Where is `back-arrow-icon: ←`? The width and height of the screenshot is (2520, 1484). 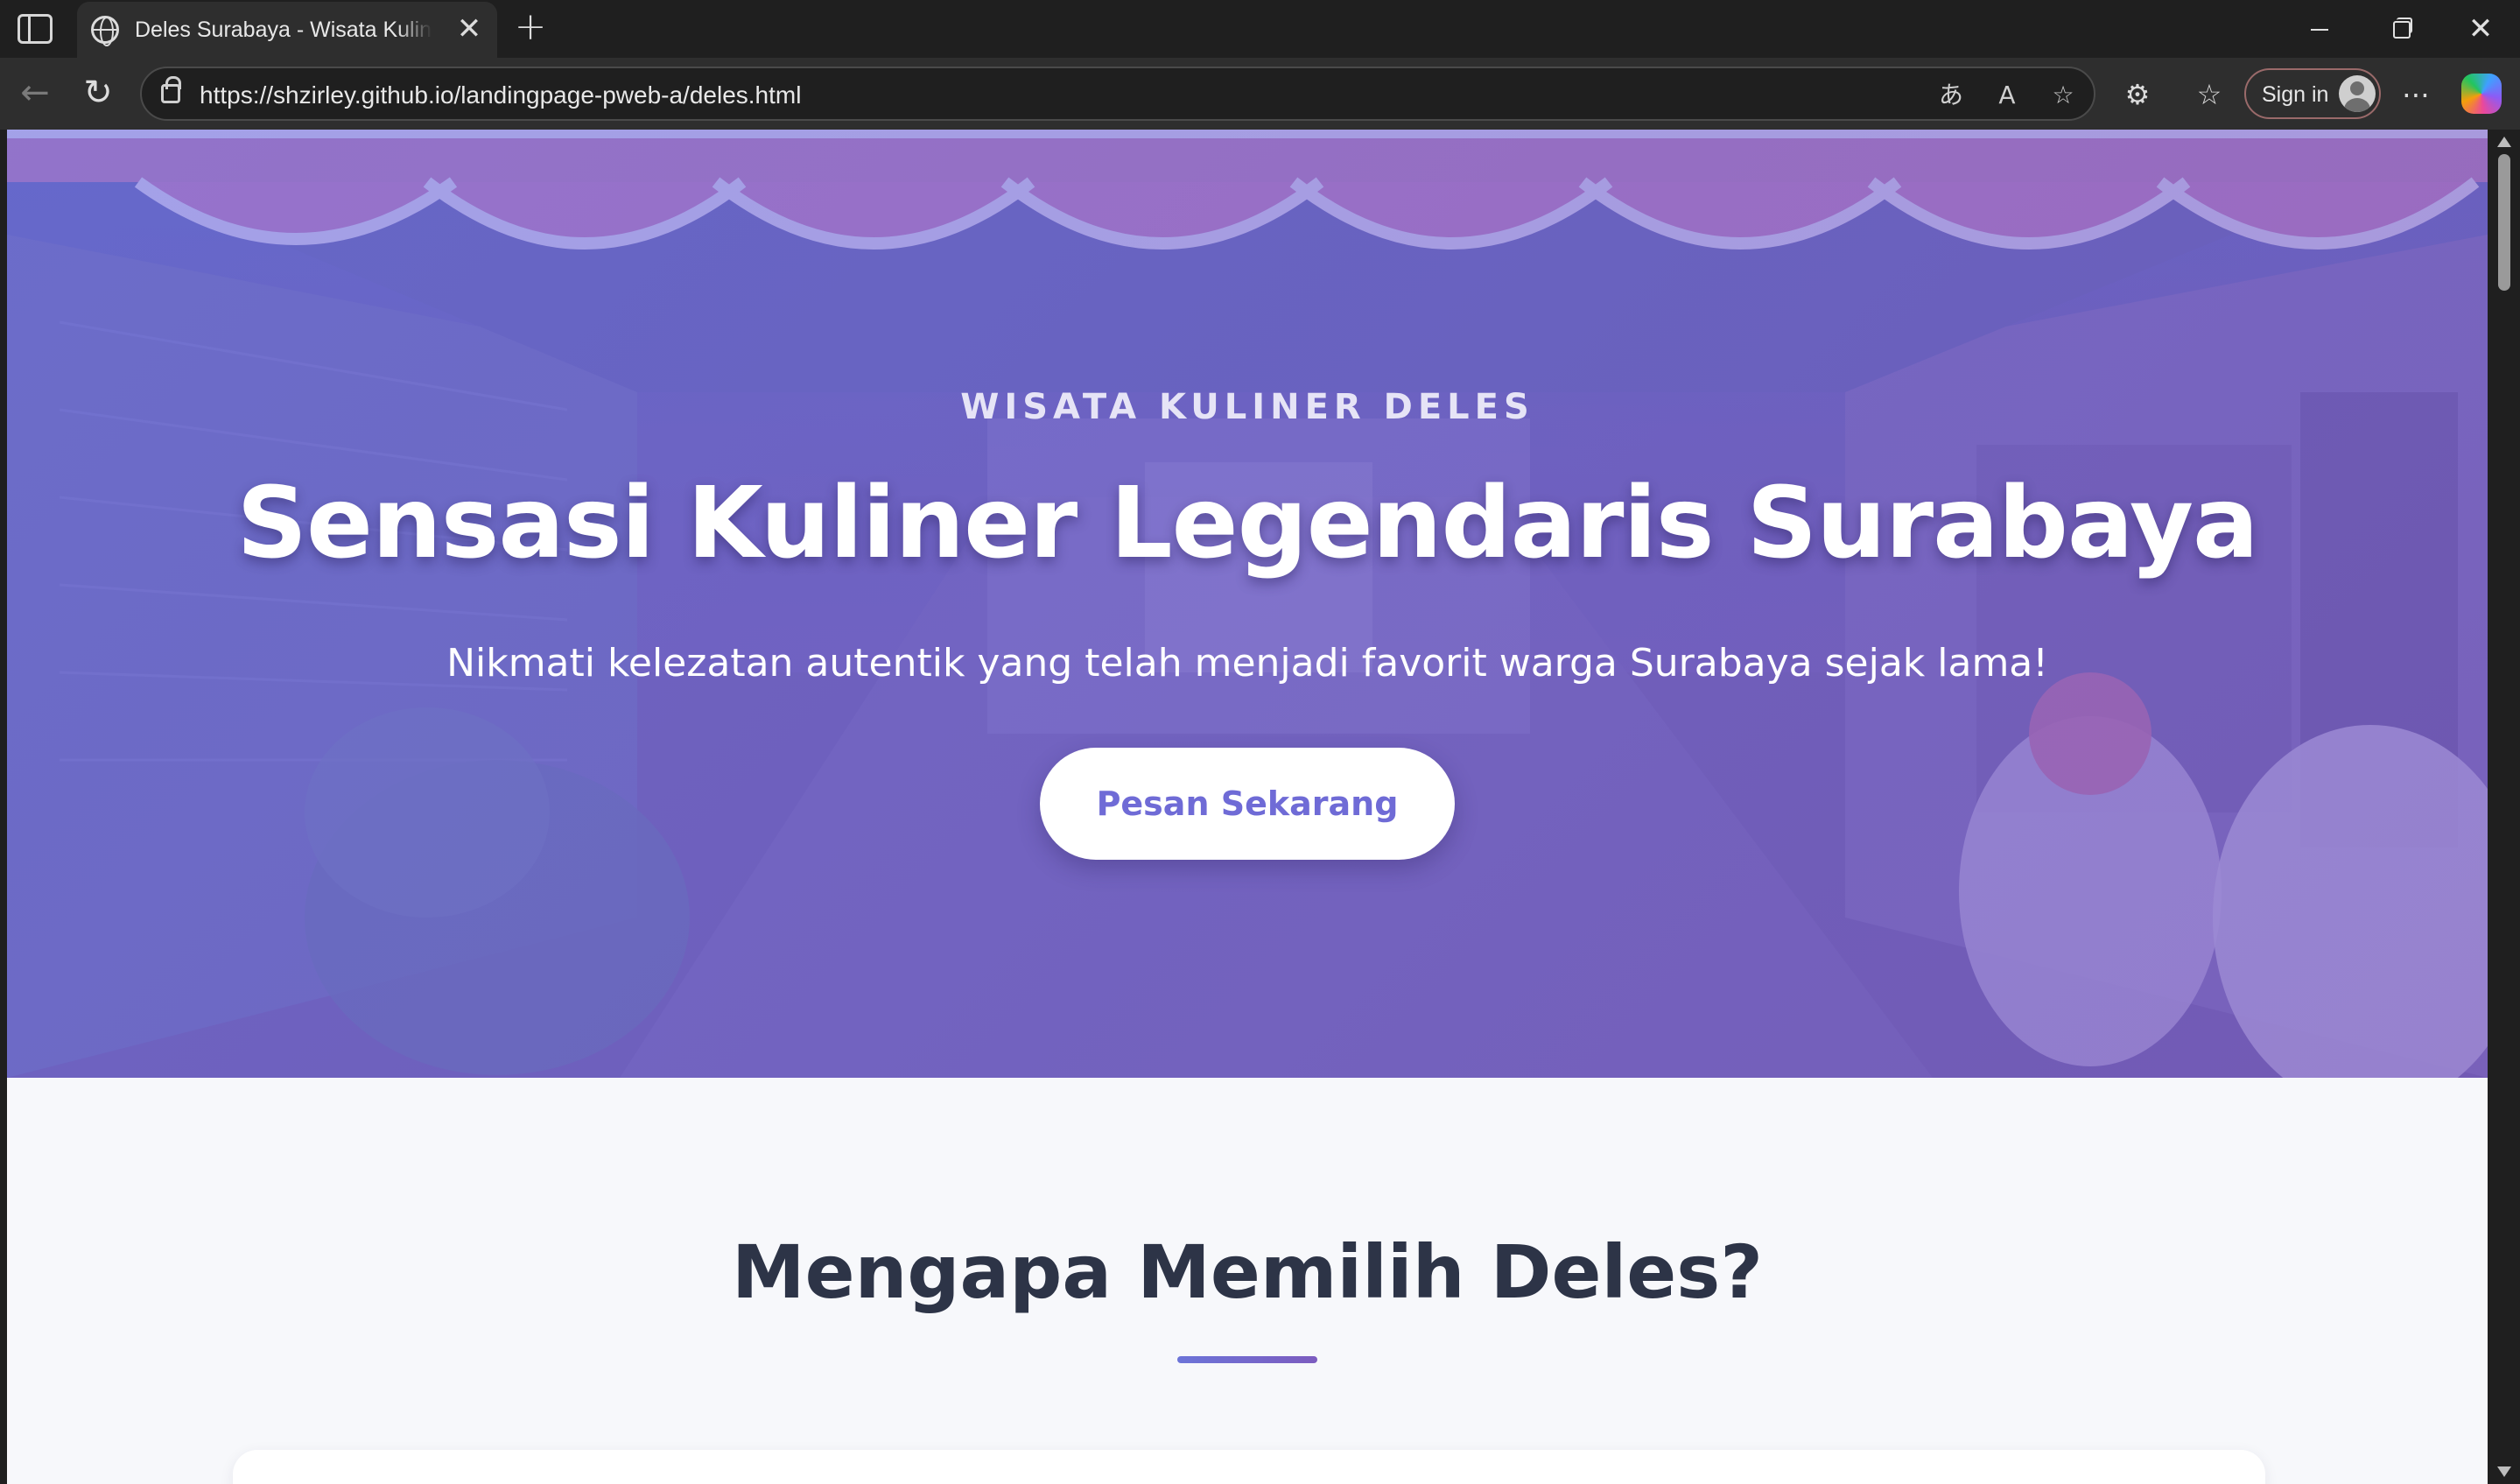 back-arrow-icon: ← is located at coordinates (35, 93).